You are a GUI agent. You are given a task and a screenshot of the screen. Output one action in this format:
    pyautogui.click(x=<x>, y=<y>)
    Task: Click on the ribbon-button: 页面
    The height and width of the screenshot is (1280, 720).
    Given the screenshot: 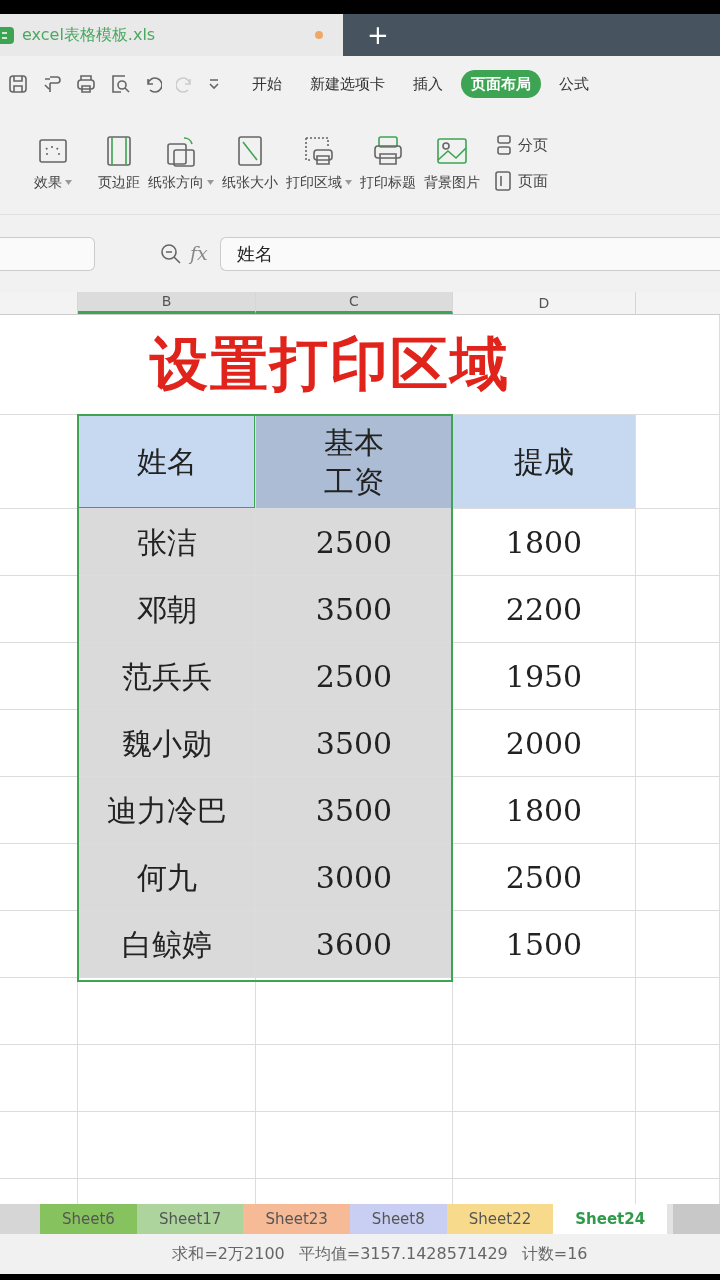 What is the action you would take?
    pyautogui.click(x=521, y=181)
    